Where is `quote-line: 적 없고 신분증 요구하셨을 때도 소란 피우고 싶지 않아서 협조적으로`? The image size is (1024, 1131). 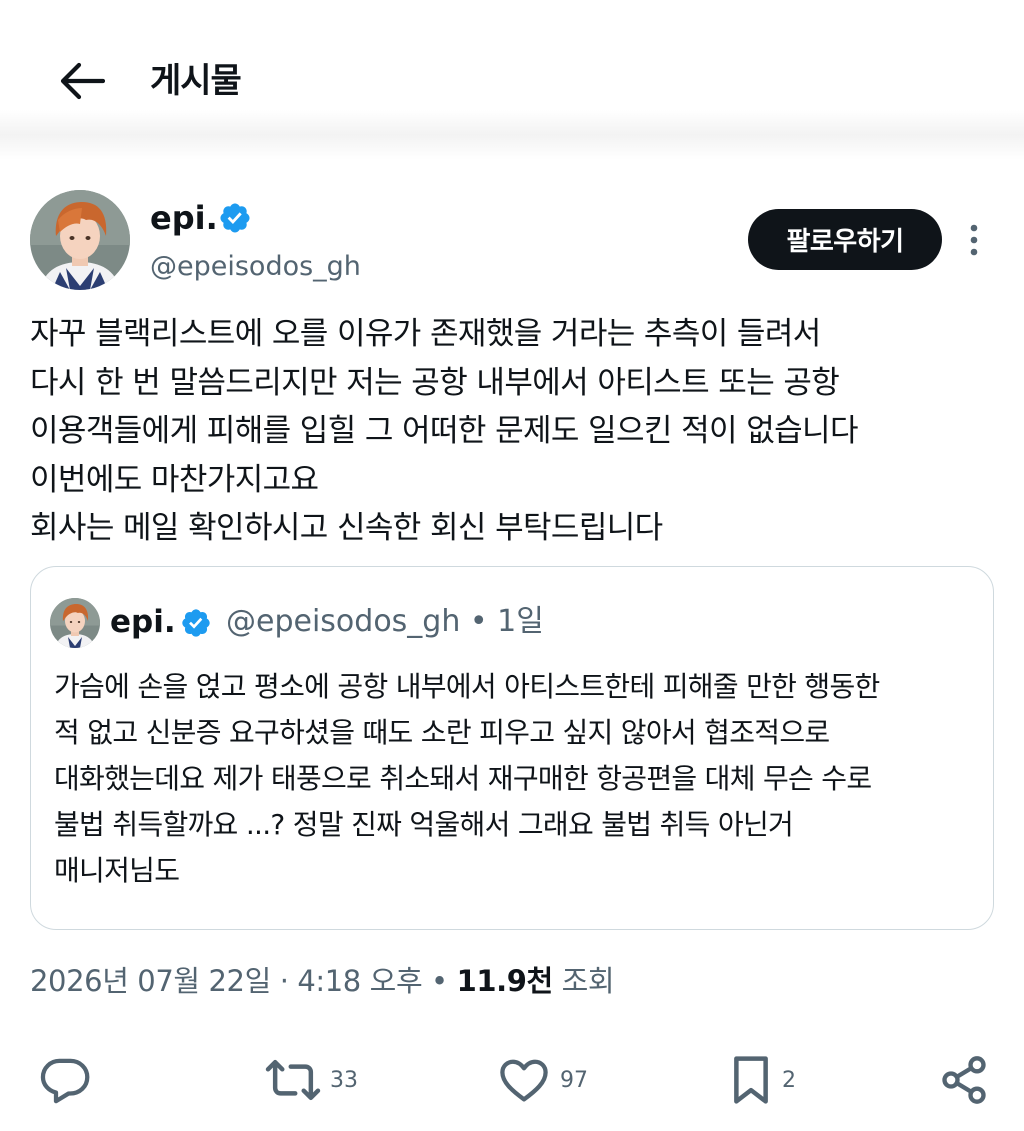
quote-line: 적 없고 신분증 요구하셨을 때도 소란 피우고 싶지 않아서 협조적으로 is located at coordinates (442, 732).